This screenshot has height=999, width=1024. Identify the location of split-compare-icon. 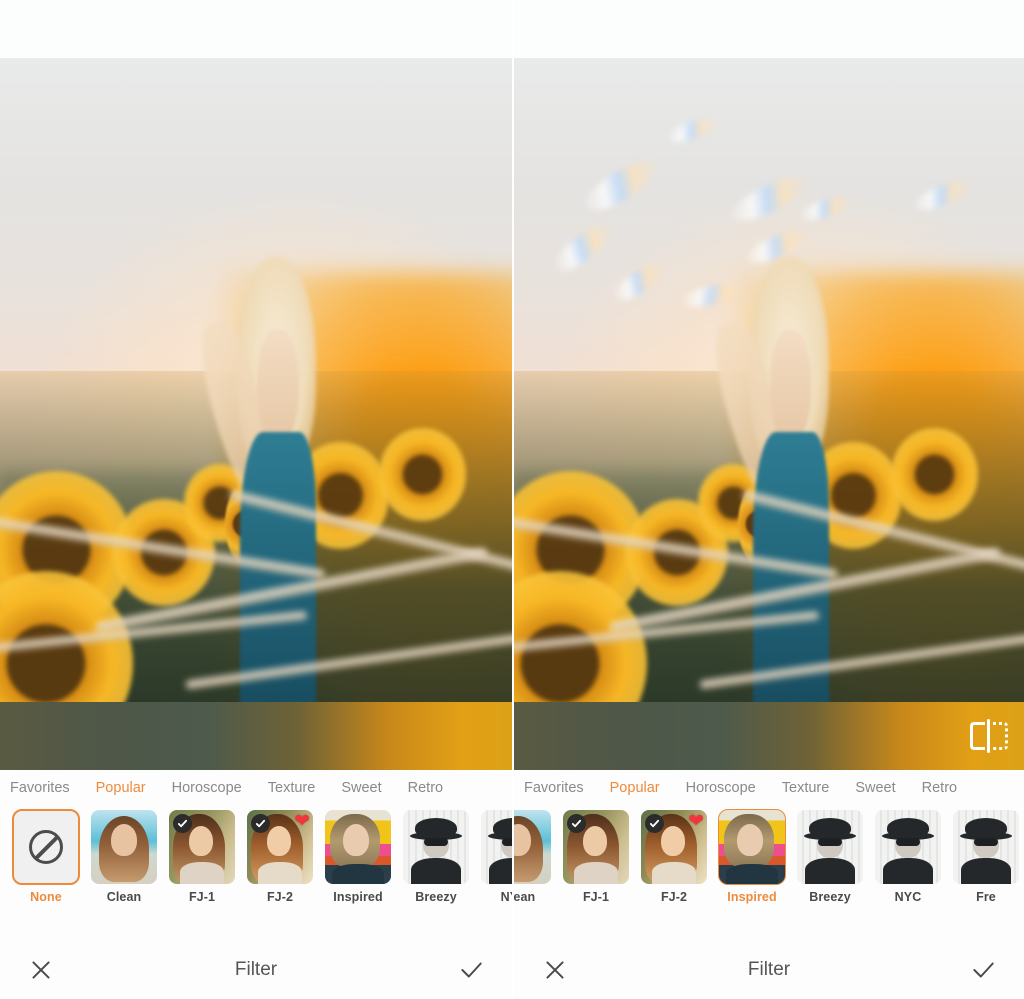
(989, 736).